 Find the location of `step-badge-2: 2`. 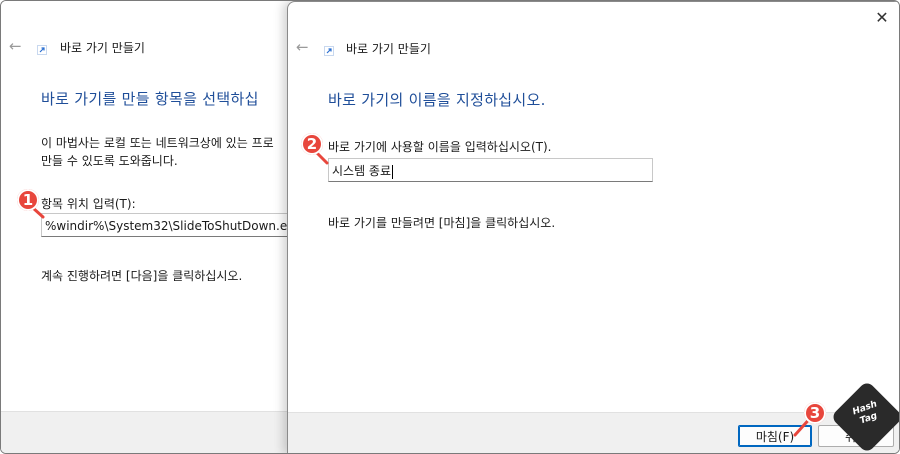

step-badge-2: 2 is located at coordinates (312, 144).